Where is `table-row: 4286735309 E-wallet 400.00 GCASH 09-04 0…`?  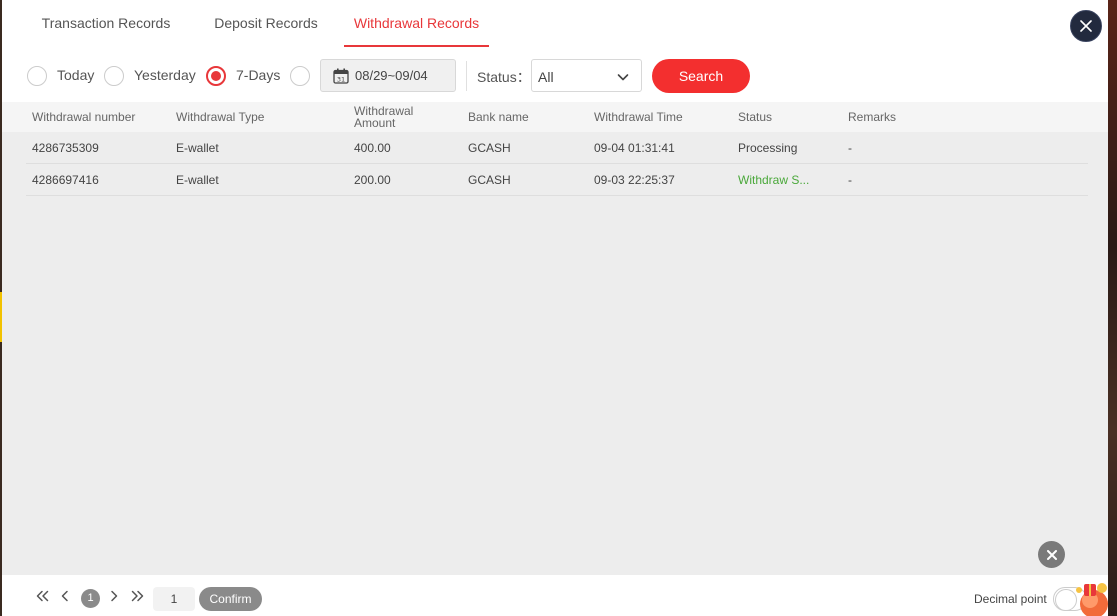
table-row: 4286735309 E-wallet 400.00 GCASH 09-04 0… is located at coordinates (557, 148).